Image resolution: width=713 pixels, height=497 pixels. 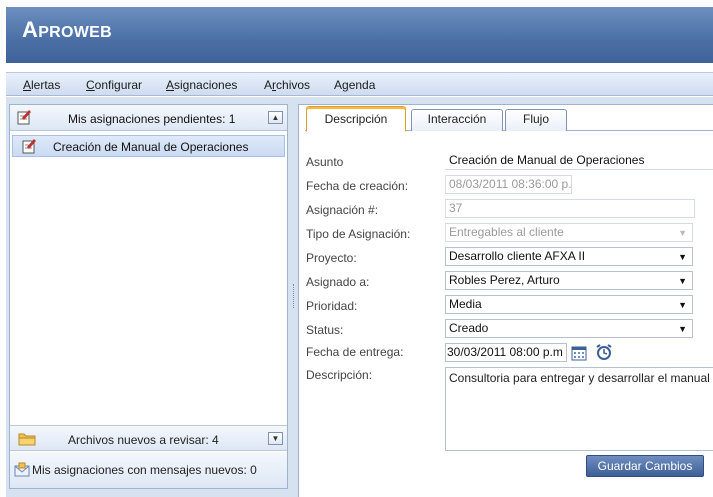 What do you see at coordinates (569, 256) in the screenshot?
I see `proyecto-select: Desarrollo cliente AFXA II ▼` at bounding box center [569, 256].